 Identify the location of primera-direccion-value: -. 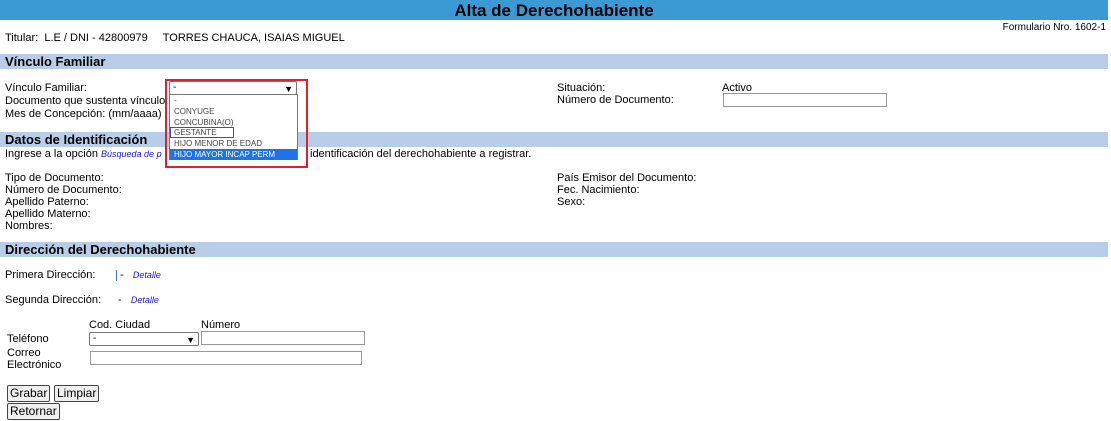
(122, 275).